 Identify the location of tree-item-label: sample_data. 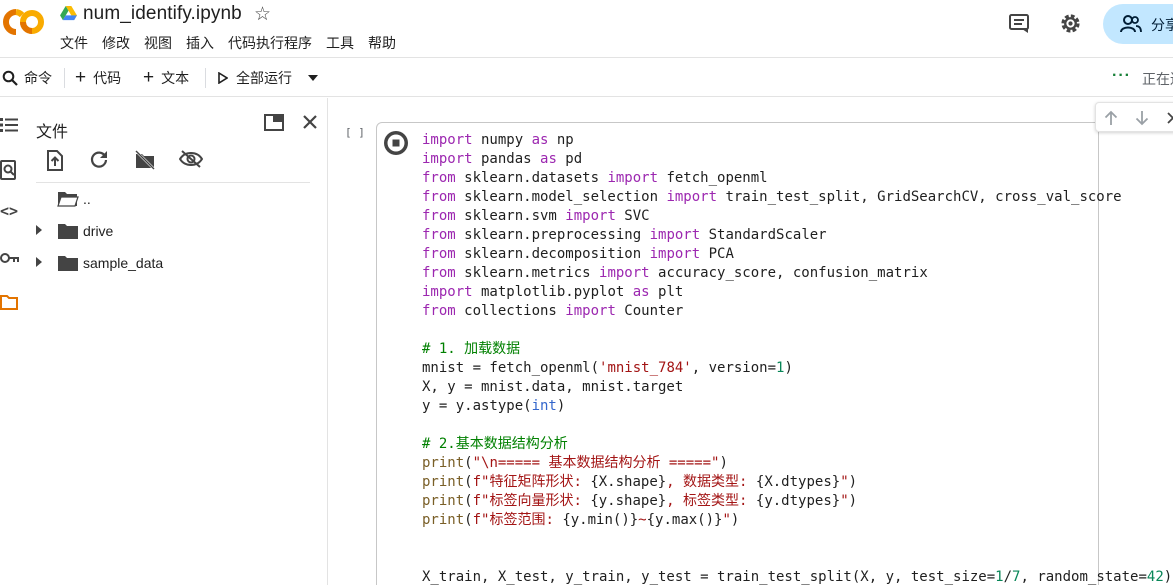
(123, 263).